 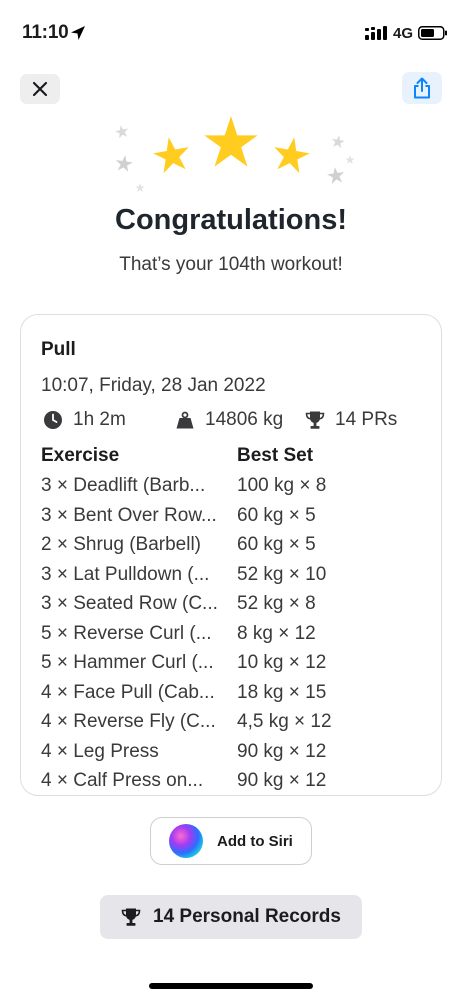 What do you see at coordinates (231, 264) in the screenshot?
I see `congrats-subtitle: That’s your 104th workout!` at bounding box center [231, 264].